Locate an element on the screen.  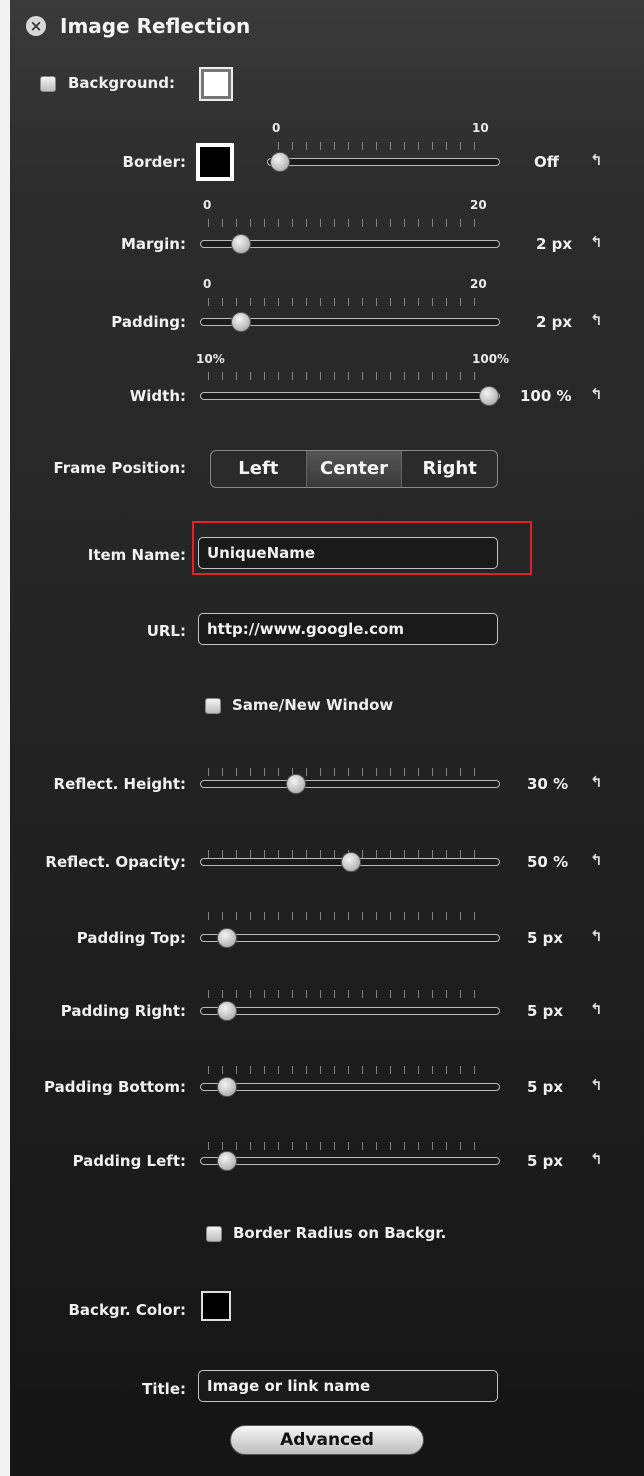
reflect-opacity-label: Reflect. Opacity: is located at coordinates (115, 862).